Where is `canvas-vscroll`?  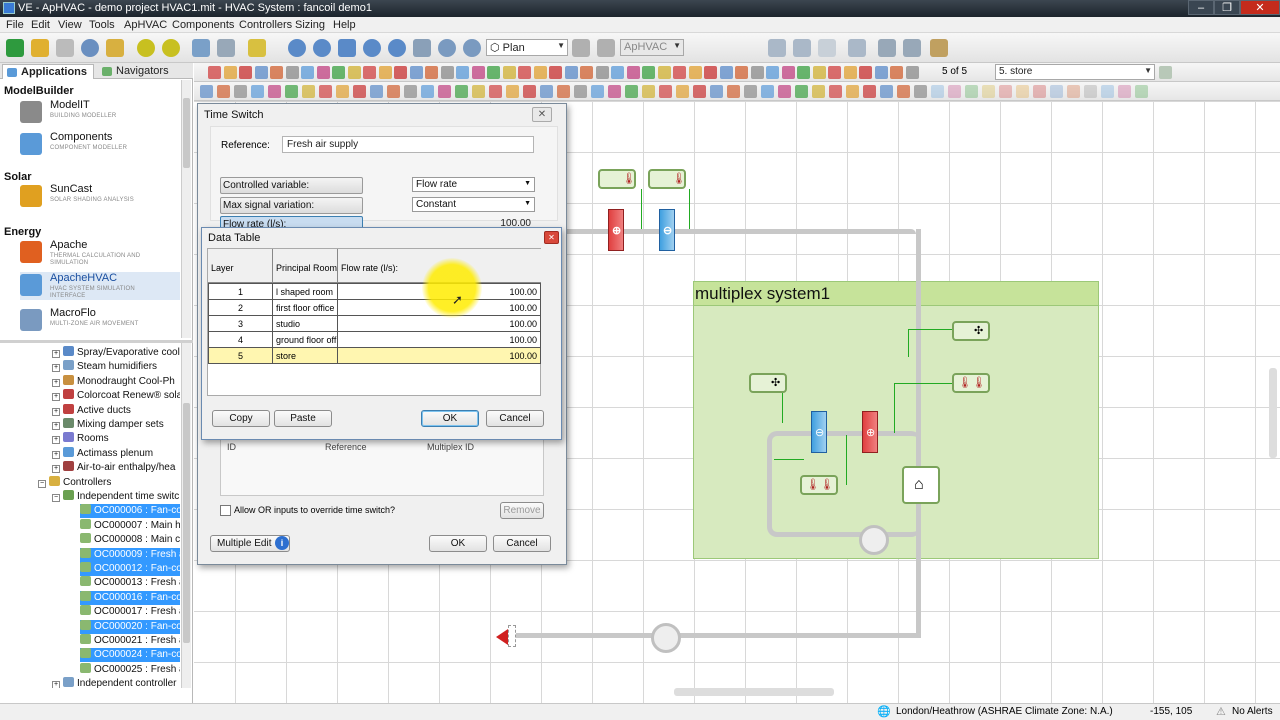
canvas-vscroll is located at coordinates (1273, 413).